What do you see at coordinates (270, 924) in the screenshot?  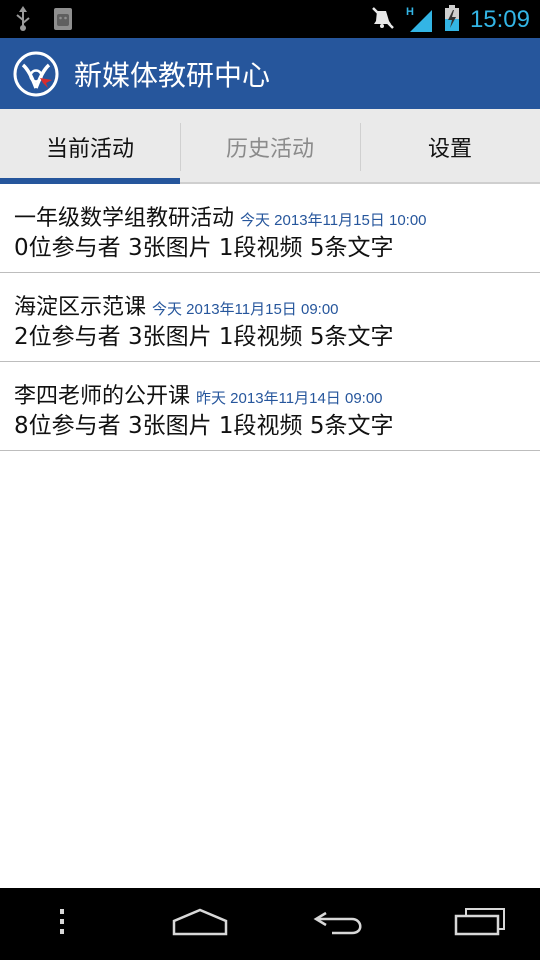 I see `navigation-bar` at bounding box center [270, 924].